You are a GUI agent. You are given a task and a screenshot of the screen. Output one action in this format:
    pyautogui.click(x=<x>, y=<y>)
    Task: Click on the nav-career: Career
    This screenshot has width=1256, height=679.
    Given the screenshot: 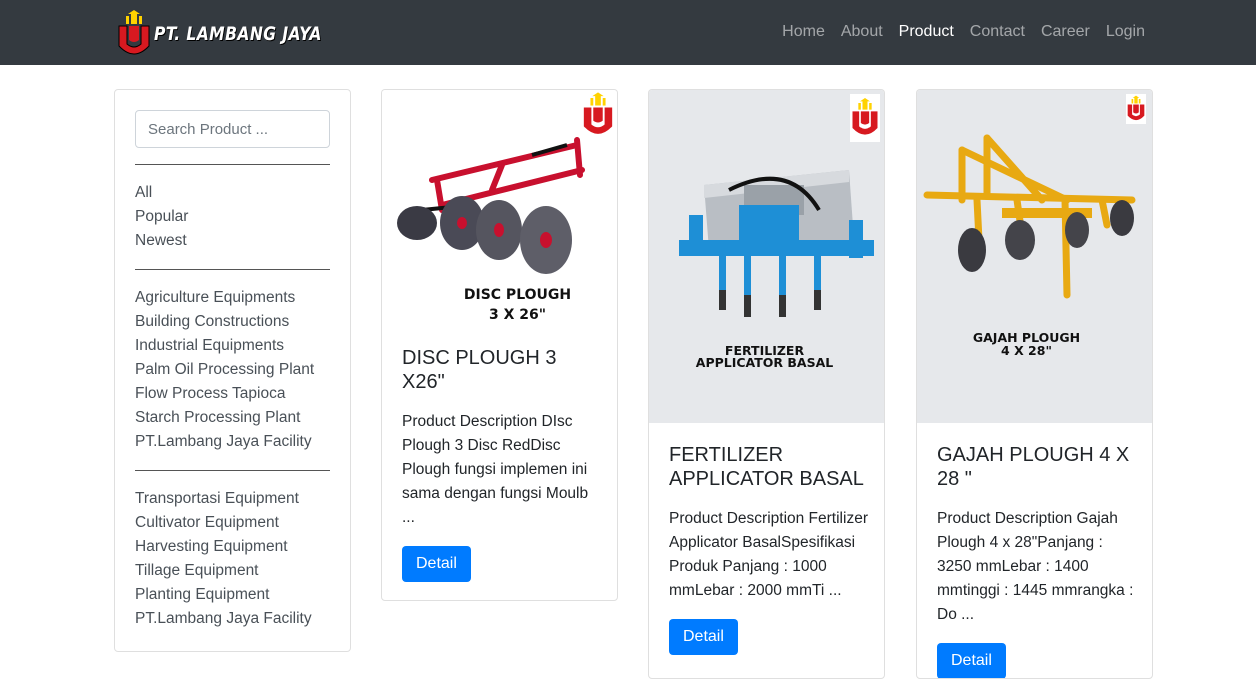 What is the action you would take?
    pyautogui.click(x=1065, y=32)
    